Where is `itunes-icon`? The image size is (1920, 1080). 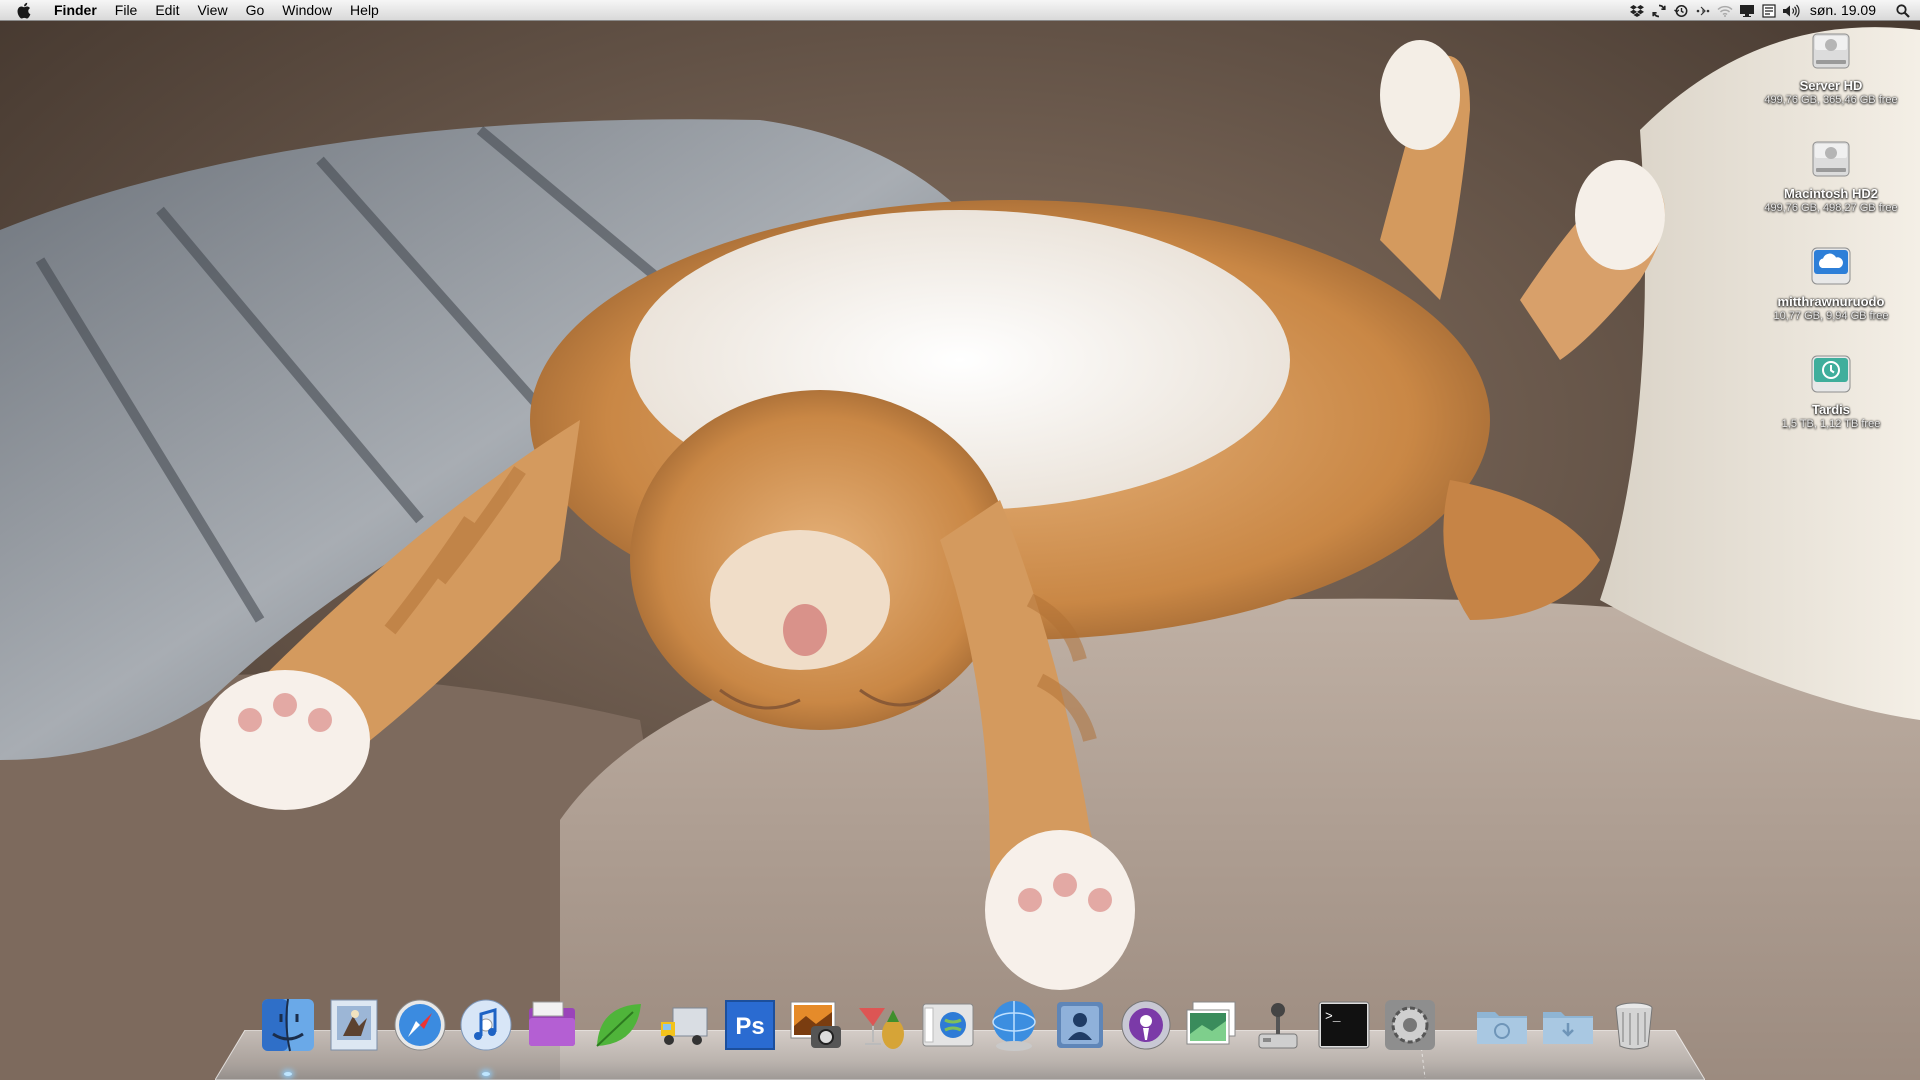 itunes-icon is located at coordinates (486, 1025).